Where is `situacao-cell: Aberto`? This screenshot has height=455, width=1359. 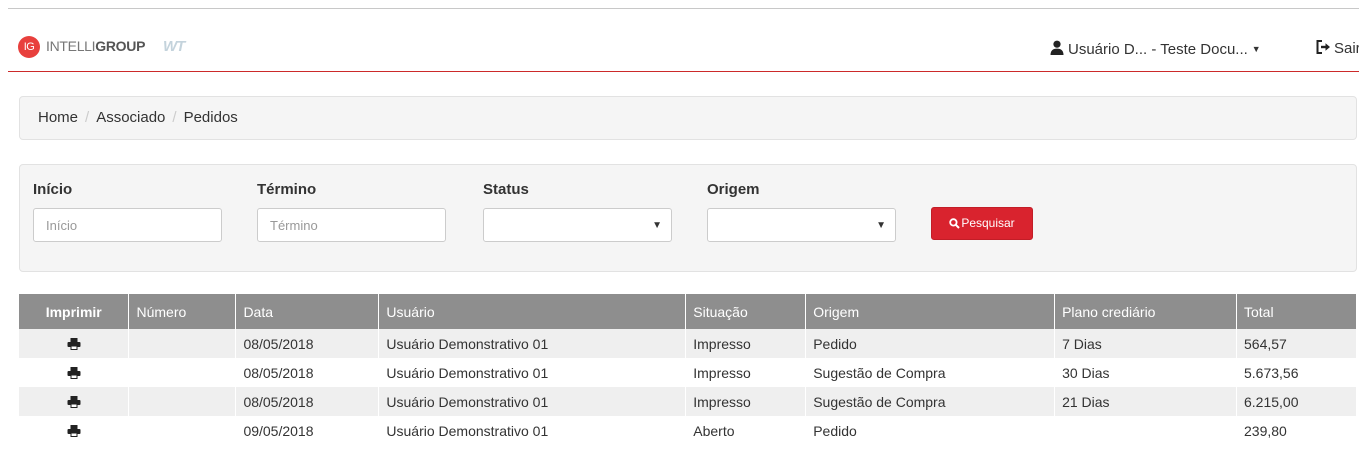
situacao-cell: Aberto is located at coordinates (746, 430).